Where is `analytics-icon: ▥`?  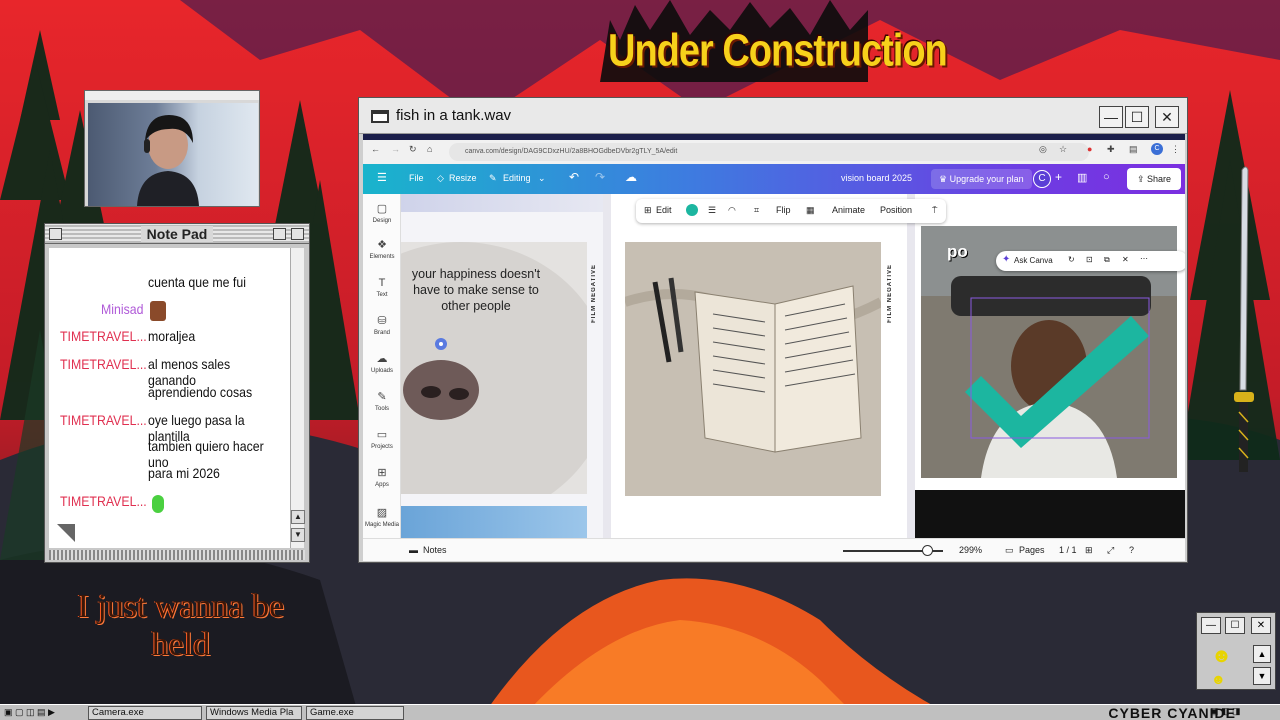 analytics-icon: ▥ is located at coordinates (1082, 177).